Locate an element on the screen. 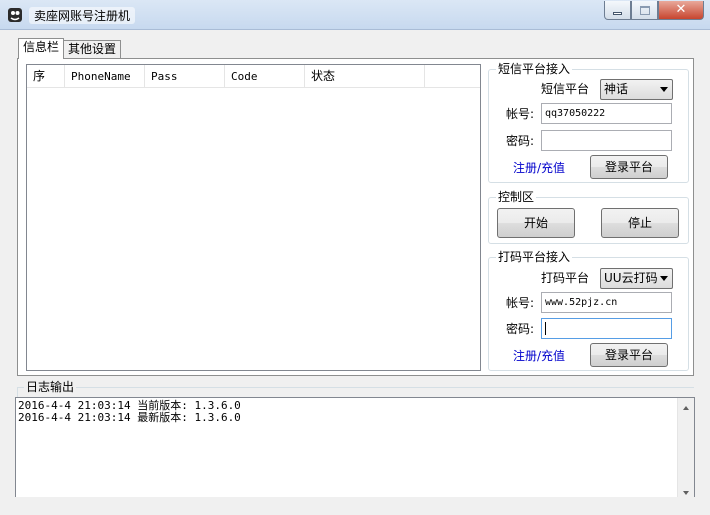 Image resolution: width=710 pixels, height=515 pixels. close-icon: ✕ is located at coordinates (681, 9).